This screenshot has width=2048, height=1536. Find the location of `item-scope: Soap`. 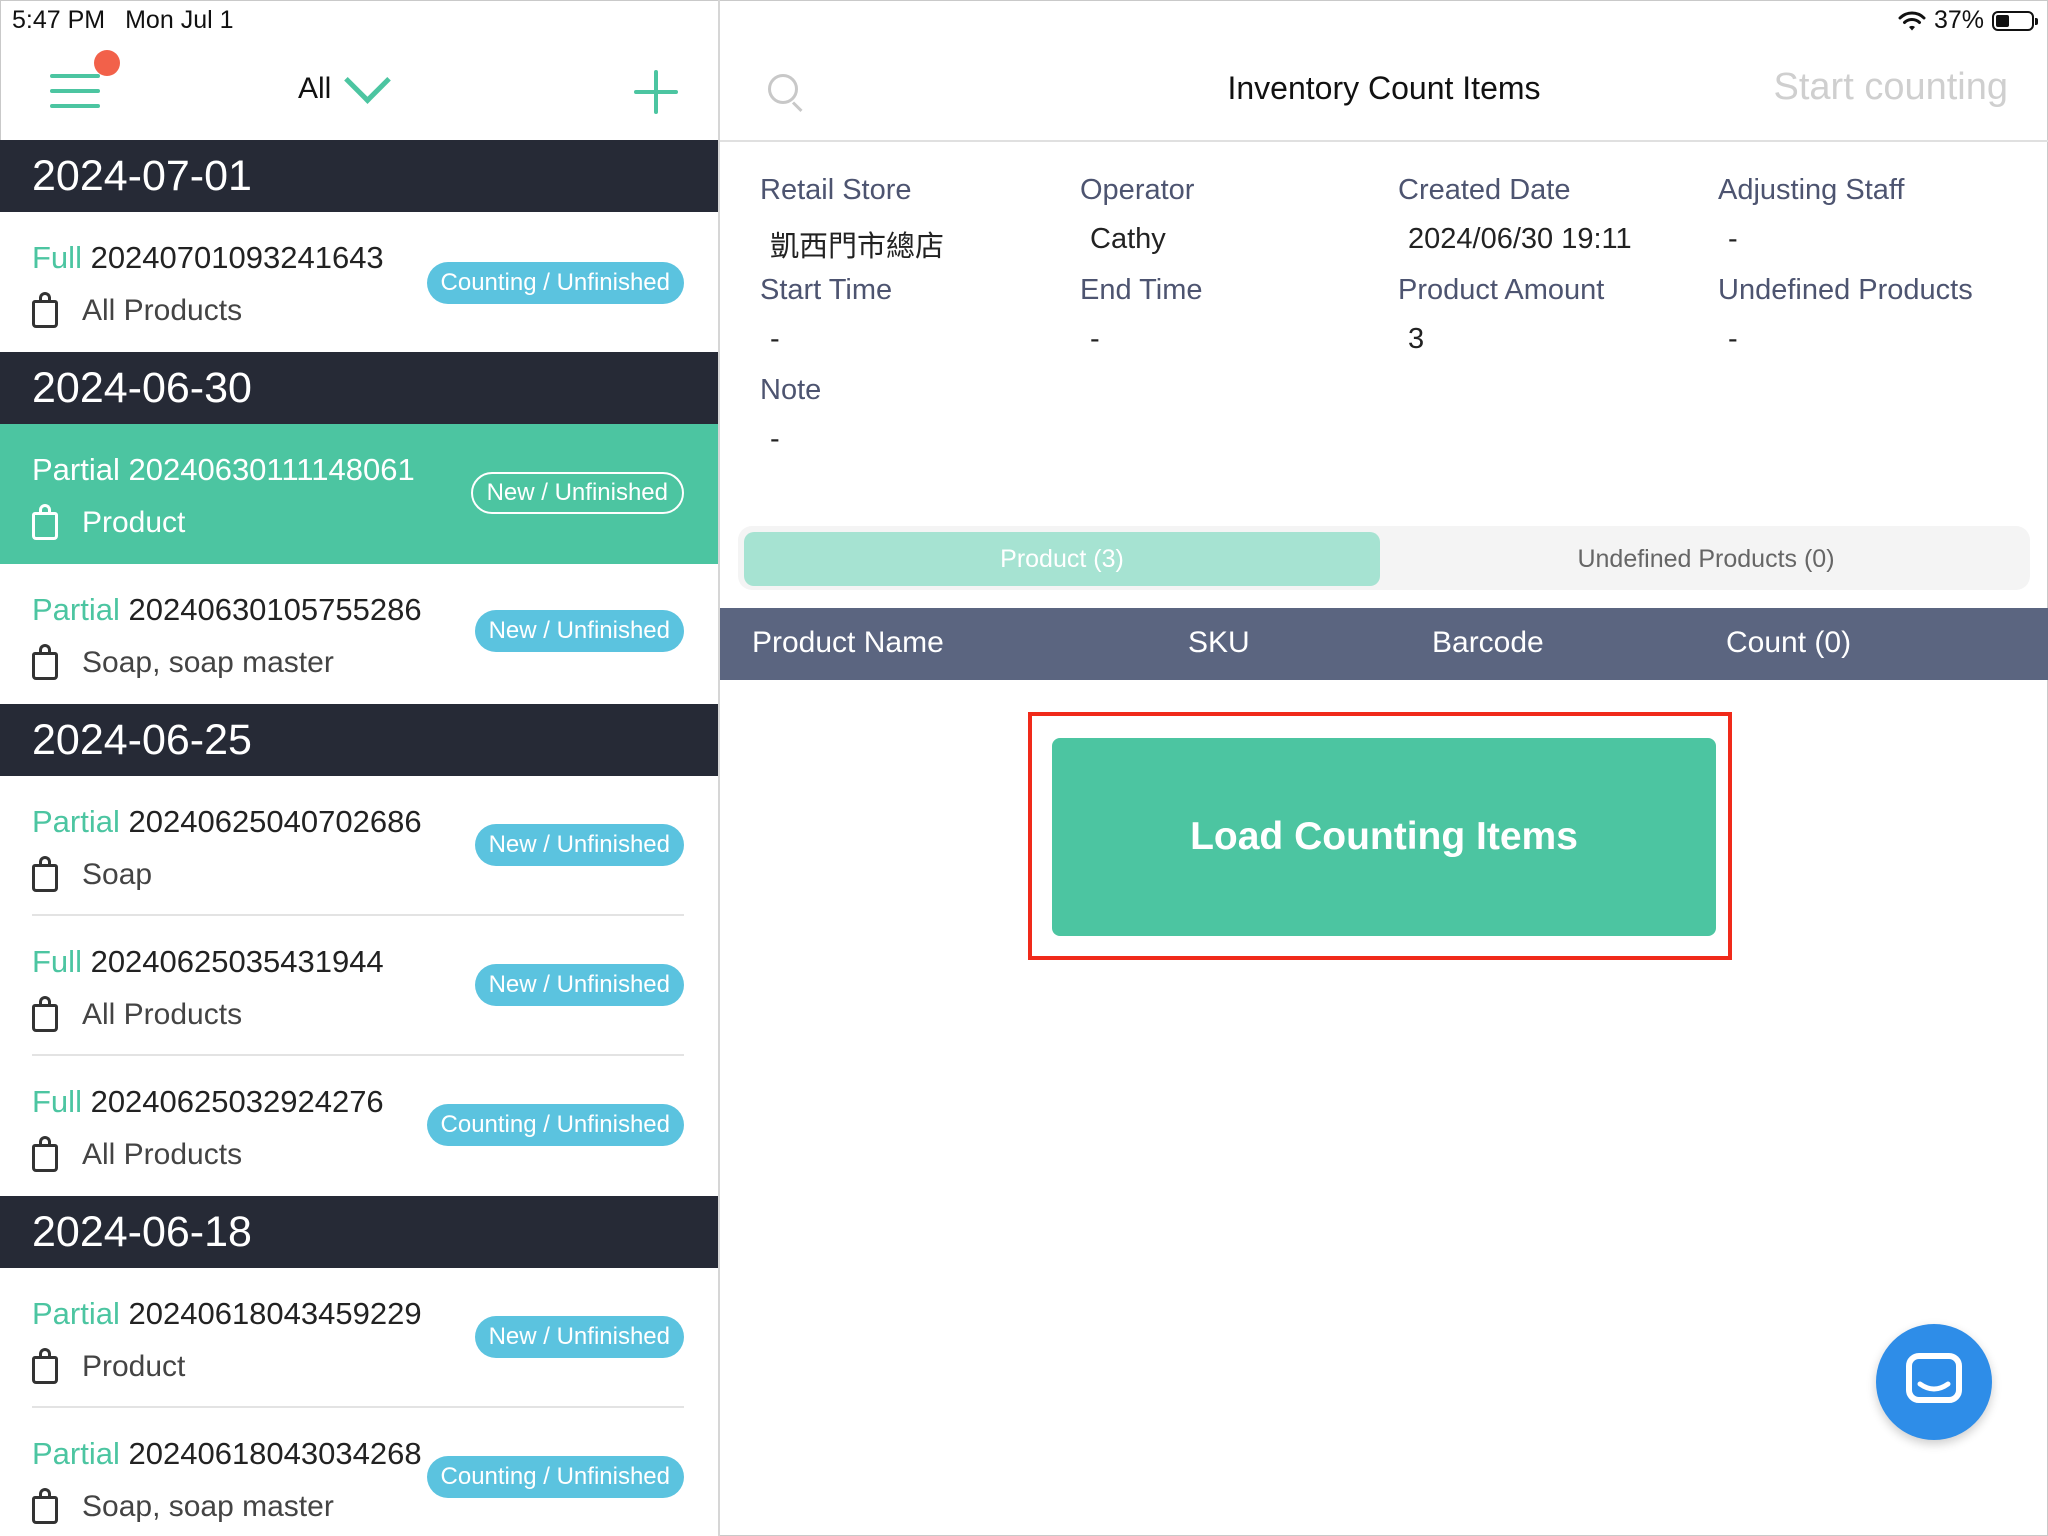

item-scope: Soap is located at coordinates (117, 874).